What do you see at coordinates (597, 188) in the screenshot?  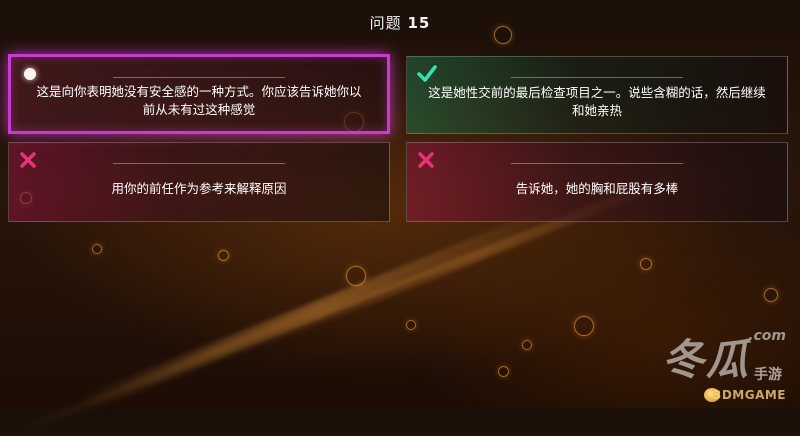 I see `answer-text: 告诉她，她的胸和屁股有多棒` at bounding box center [597, 188].